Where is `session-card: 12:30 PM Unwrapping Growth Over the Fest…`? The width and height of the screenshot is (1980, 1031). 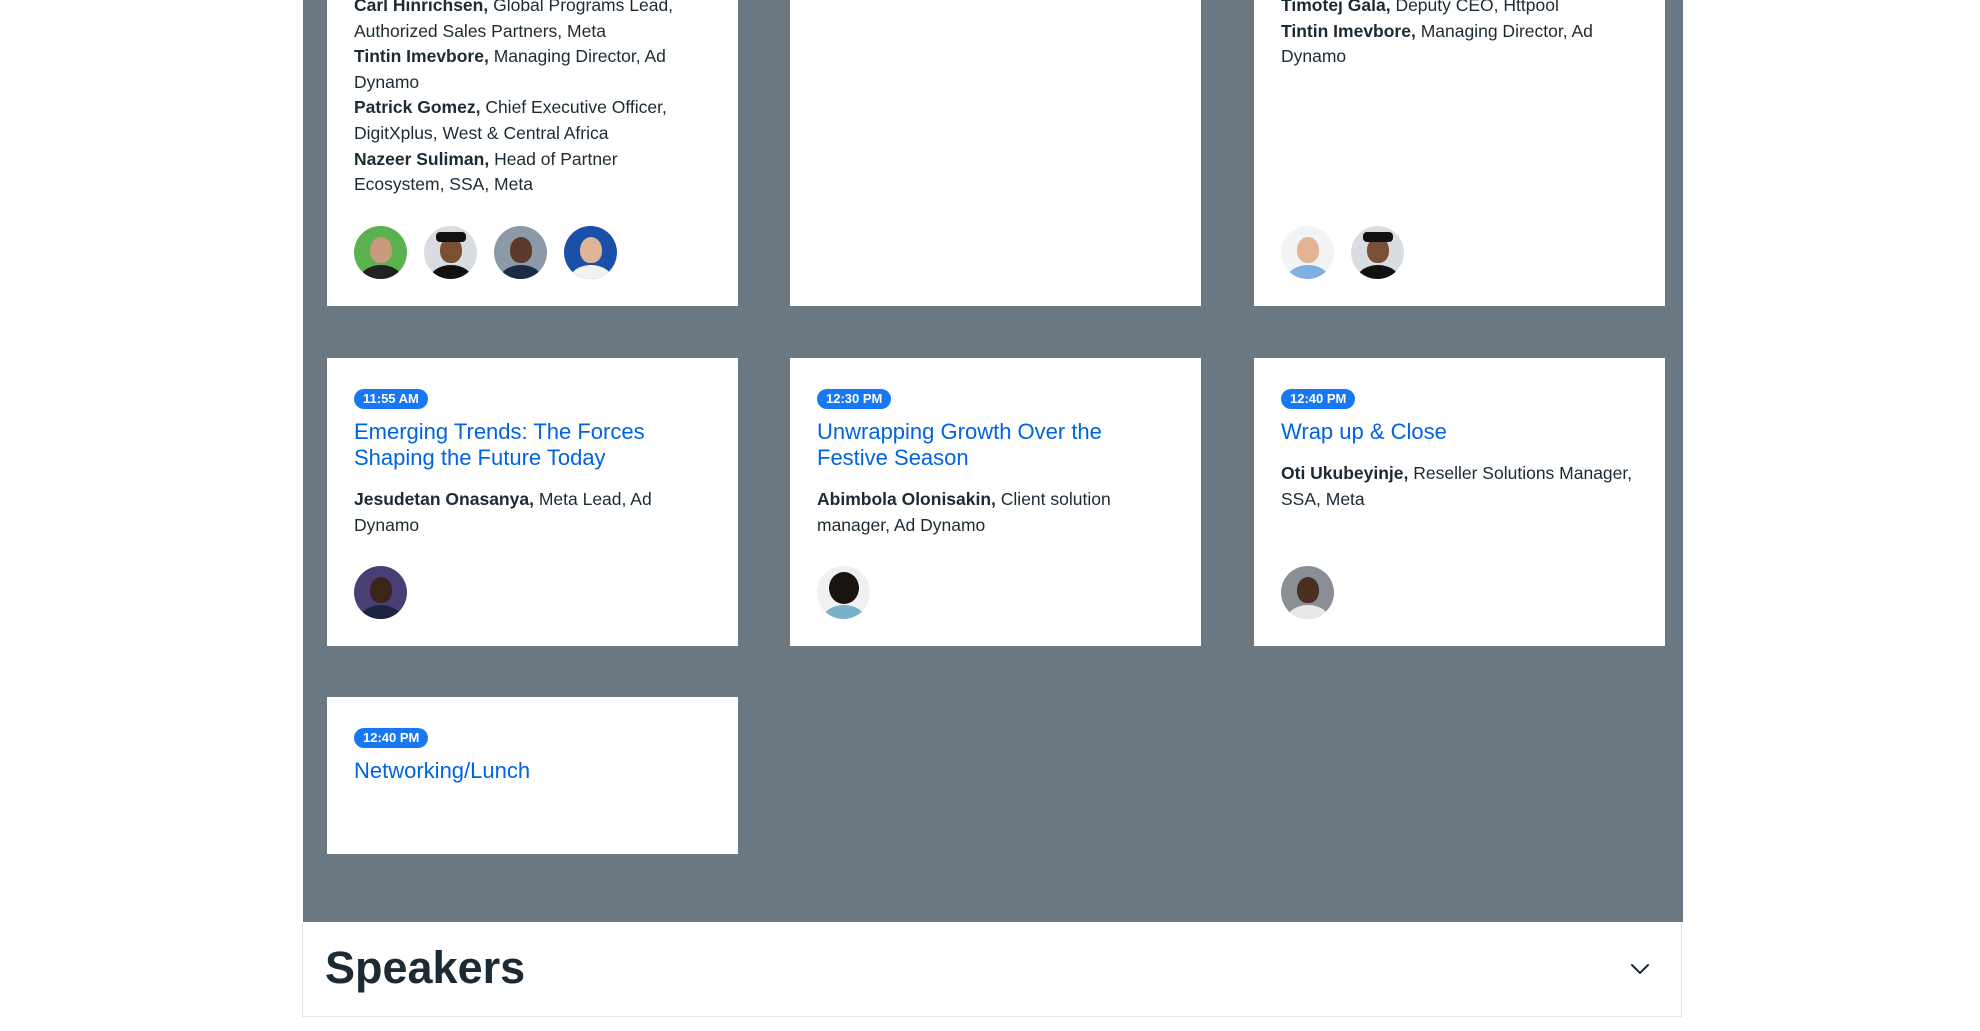
session-card: 12:30 PM Unwrapping Growth Over the Fest… is located at coordinates (995, 502).